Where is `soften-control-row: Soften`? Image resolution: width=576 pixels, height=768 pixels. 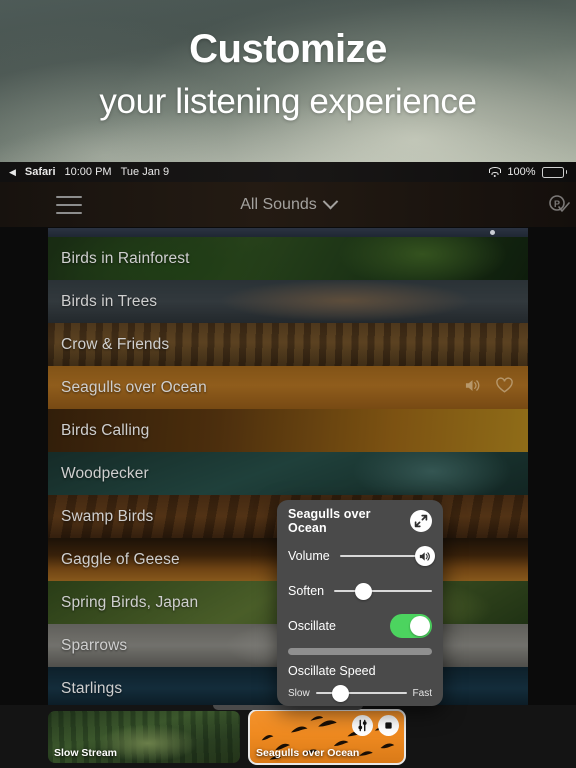 soften-control-row: Soften is located at coordinates (360, 591).